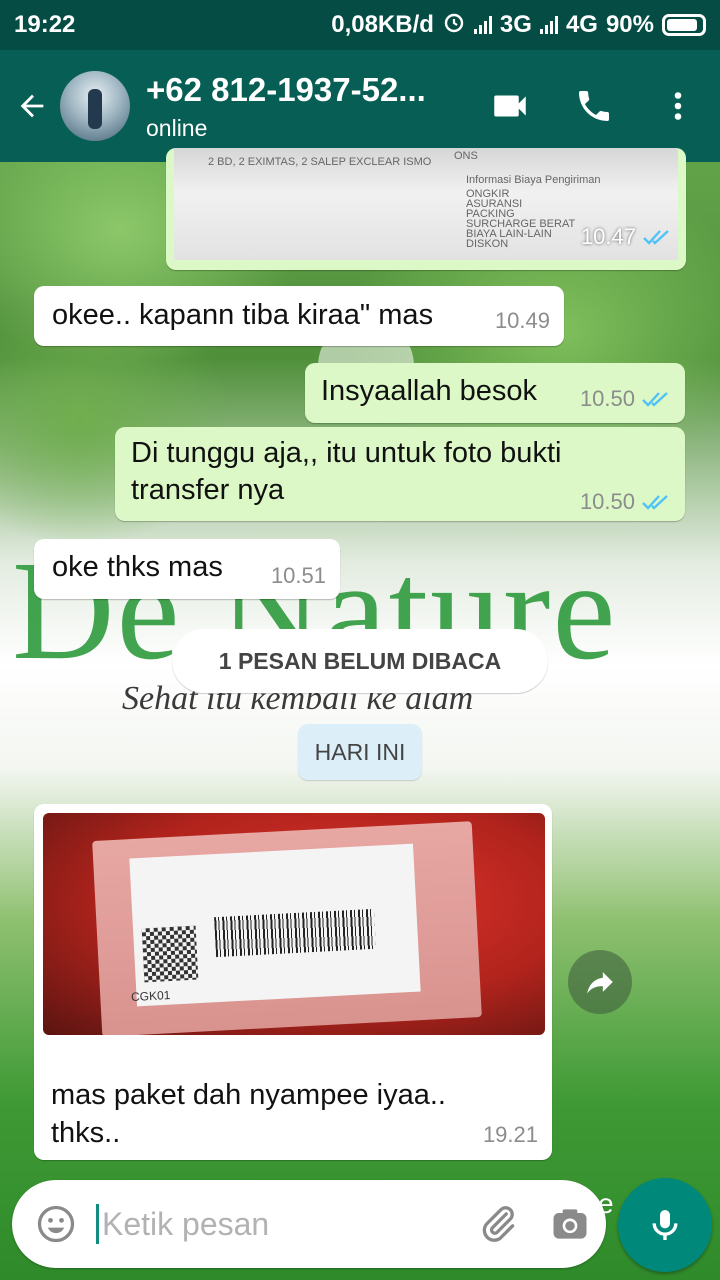 Image resolution: width=720 pixels, height=1280 pixels. I want to click on message-input: Ketik pesan, so click(279, 1224).